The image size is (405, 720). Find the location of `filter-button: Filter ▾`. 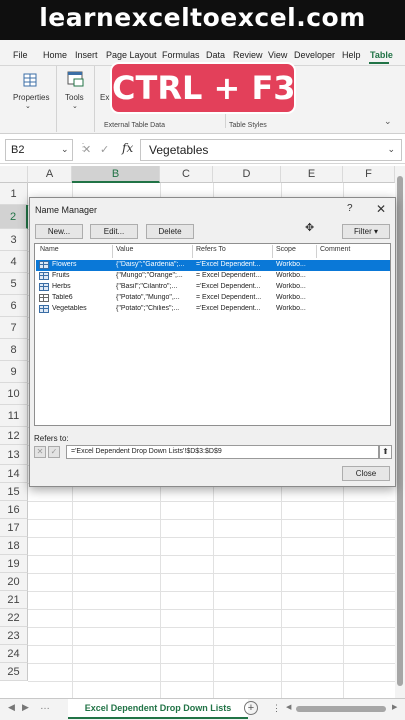

filter-button: Filter ▾ is located at coordinates (366, 231).